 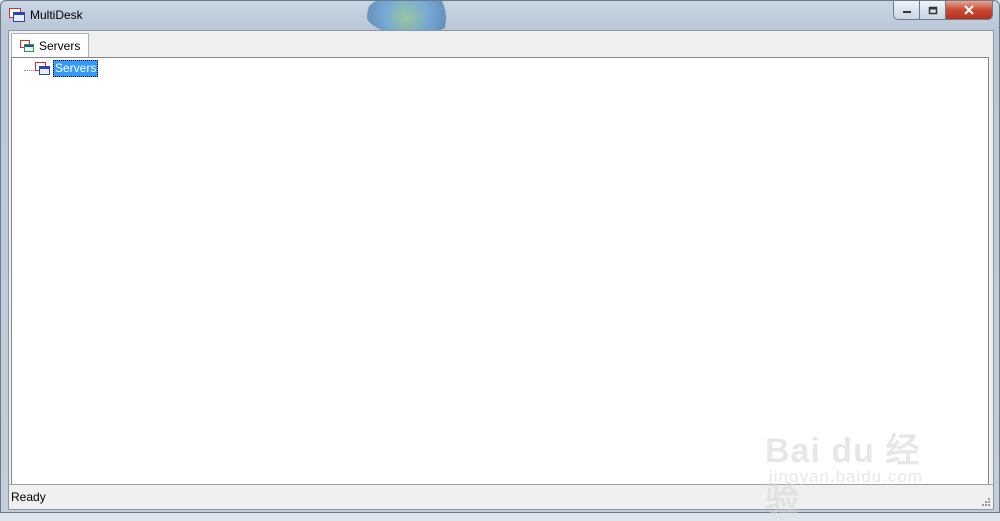 What do you see at coordinates (56, 15) in the screenshot?
I see `window-title: MultiDesk` at bounding box center [56, 15].